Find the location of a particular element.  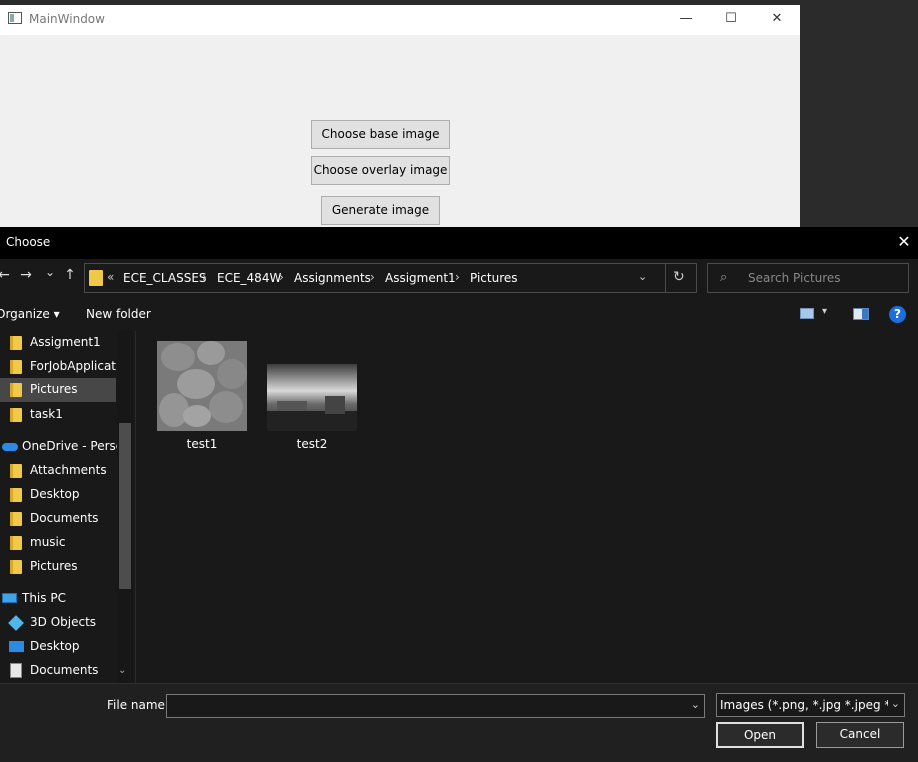

choose-overlay-image-button: Choose overlay image is located at coordinates (380, 170).